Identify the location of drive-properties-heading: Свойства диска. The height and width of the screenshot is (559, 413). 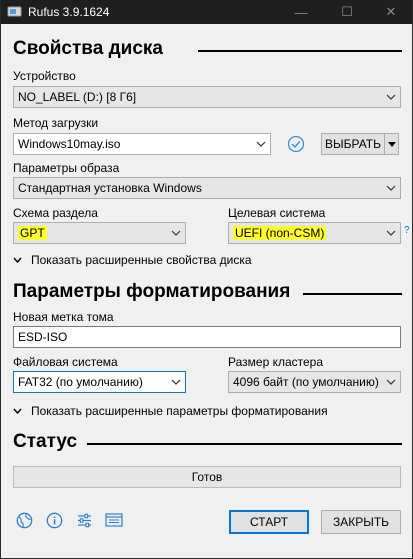
(88, 49).